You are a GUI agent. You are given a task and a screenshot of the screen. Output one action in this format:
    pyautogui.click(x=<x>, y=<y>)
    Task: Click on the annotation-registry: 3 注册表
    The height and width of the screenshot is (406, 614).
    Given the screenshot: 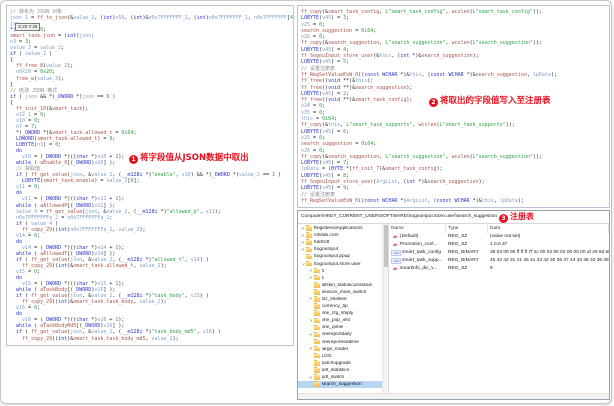 What is the action you would take?
    pyautogui.click(x=516, y=217)
    